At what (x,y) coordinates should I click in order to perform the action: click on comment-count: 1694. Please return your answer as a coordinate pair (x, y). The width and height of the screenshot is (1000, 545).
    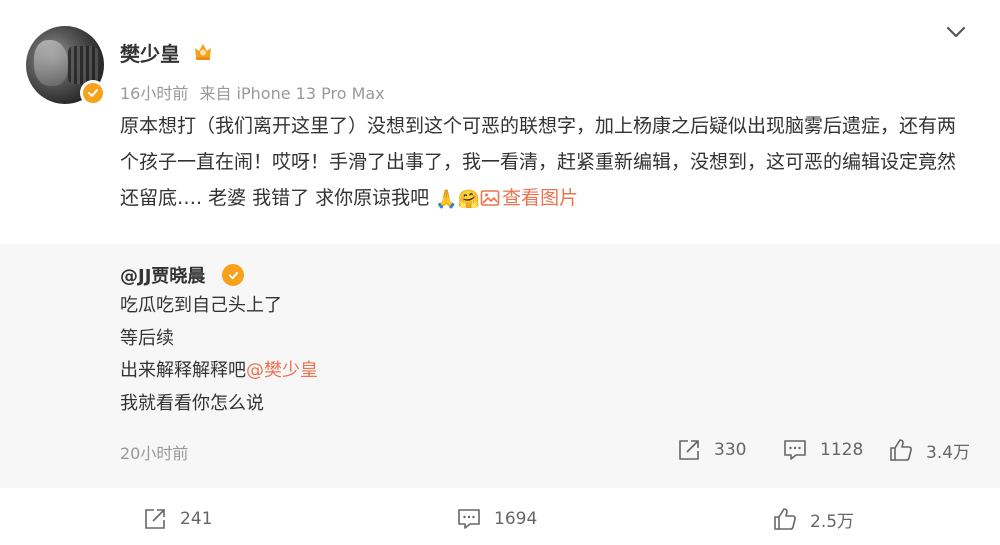
    Looking at the image, I should click on (516, 519).